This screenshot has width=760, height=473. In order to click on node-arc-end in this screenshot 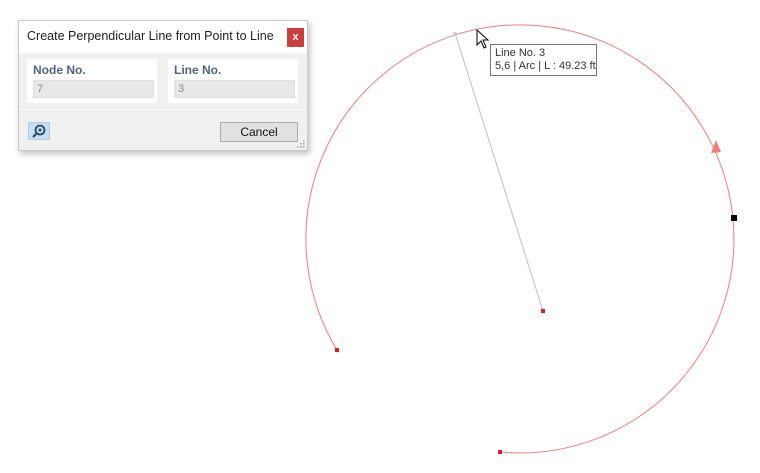, I will do `click(500, 452)`.